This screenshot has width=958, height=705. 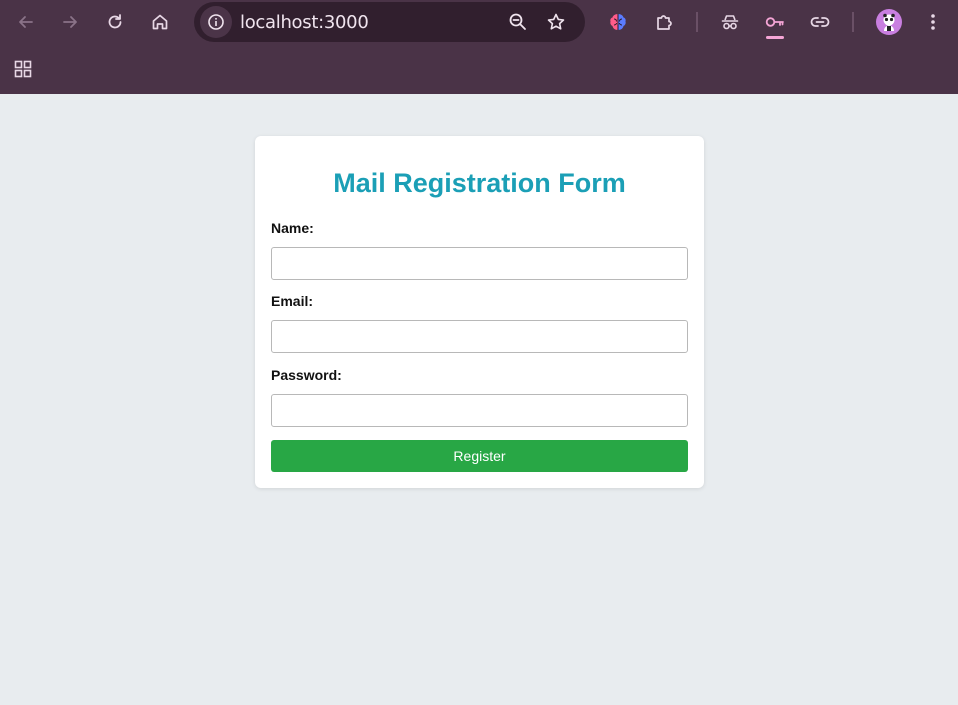 What do you see at coordinates (479, 69) in the screenshot?
I see `bookmarks-bar` at bounding box center [479, 69].